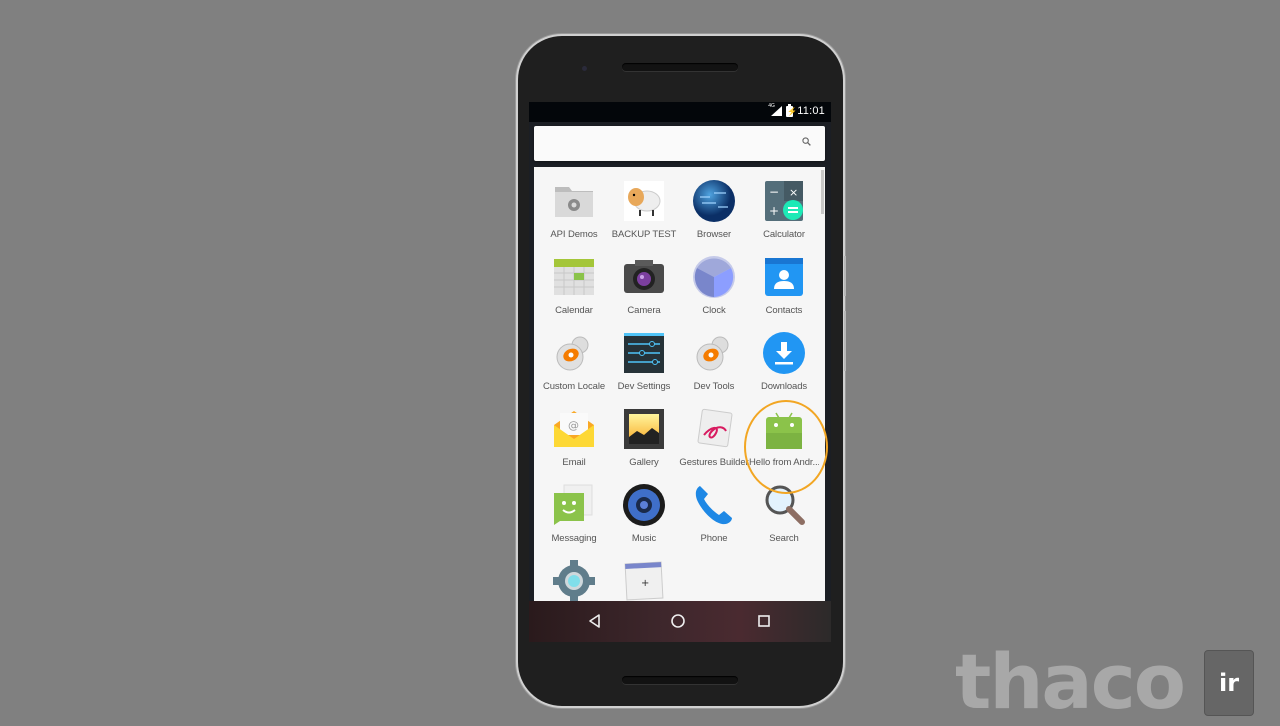 This screenshot has width=1280, height=726. What do you see at coordinates (1070, 681) in the screenshot?
I see `watermark-text: thaco` at bounding box center [1070, 681].